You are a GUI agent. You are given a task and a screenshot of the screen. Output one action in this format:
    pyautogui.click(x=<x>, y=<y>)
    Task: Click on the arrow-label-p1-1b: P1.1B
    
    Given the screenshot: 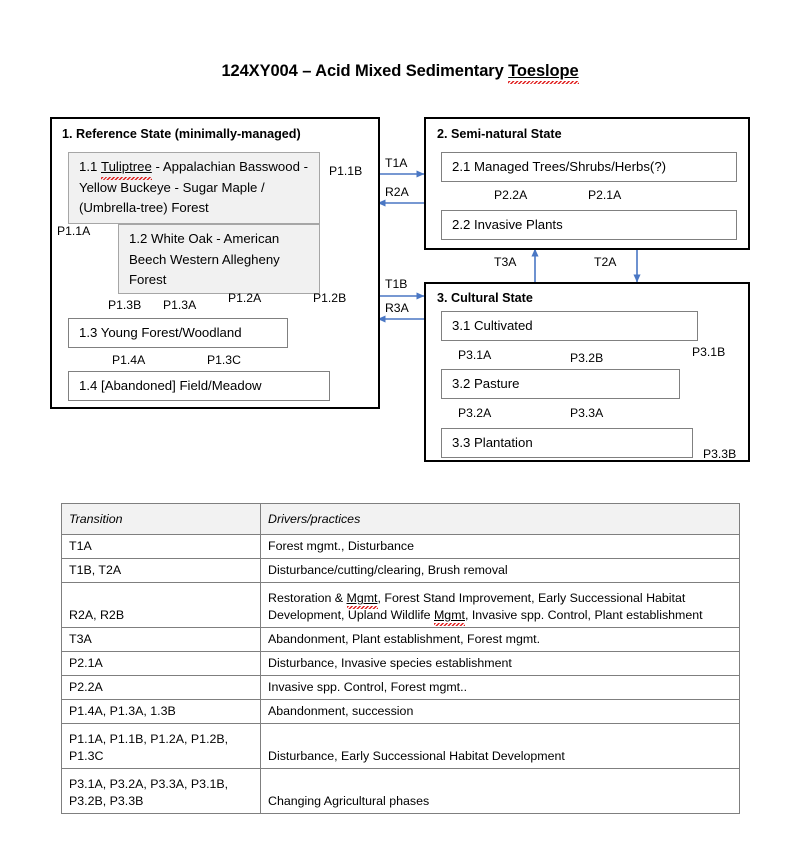 What is the action you would take?
    pyautogui.click(x=346, y=171)
    